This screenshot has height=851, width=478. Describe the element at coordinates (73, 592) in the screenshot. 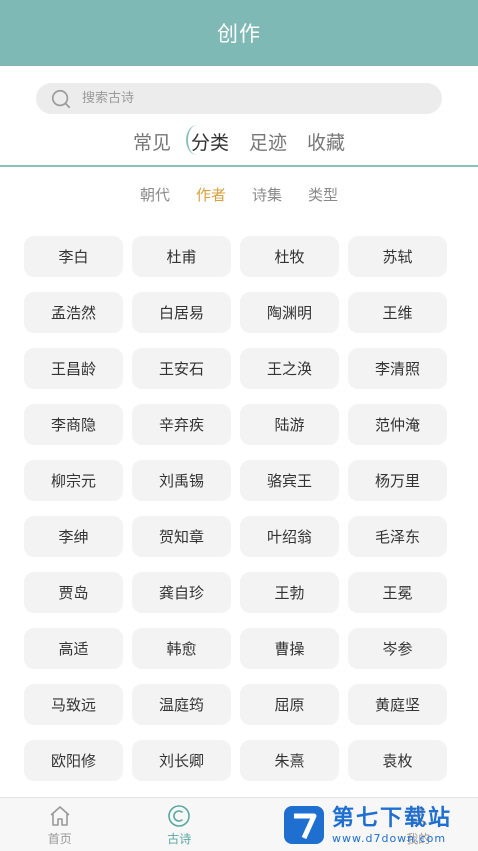

I see `author-chip: 贾岛` at that location.